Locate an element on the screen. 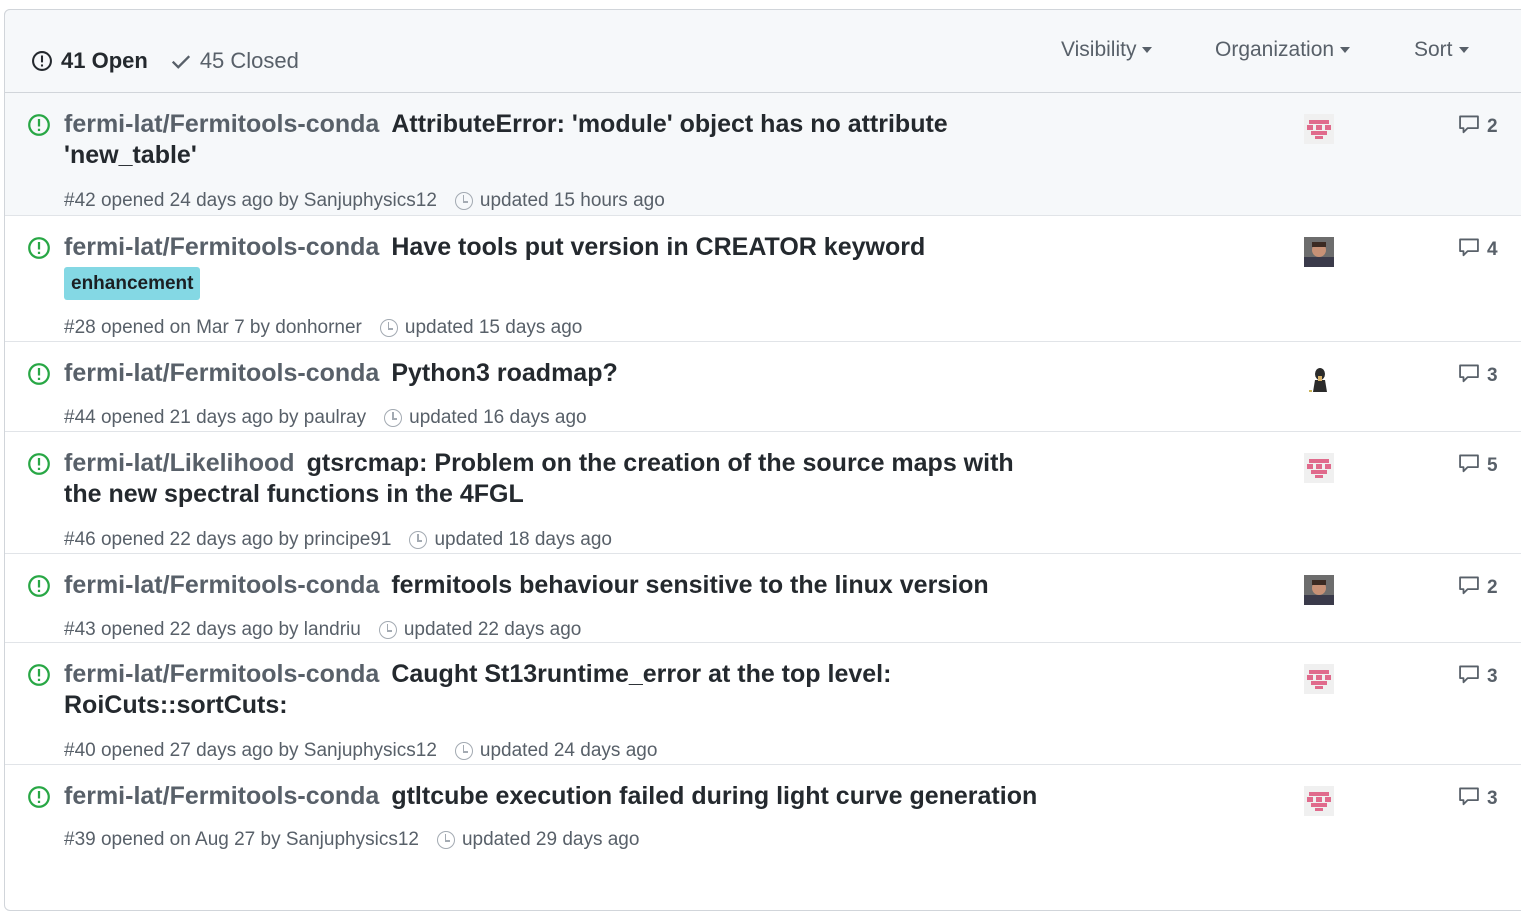  organization-dropdown: Organization is located at coordinates (1283, 50).